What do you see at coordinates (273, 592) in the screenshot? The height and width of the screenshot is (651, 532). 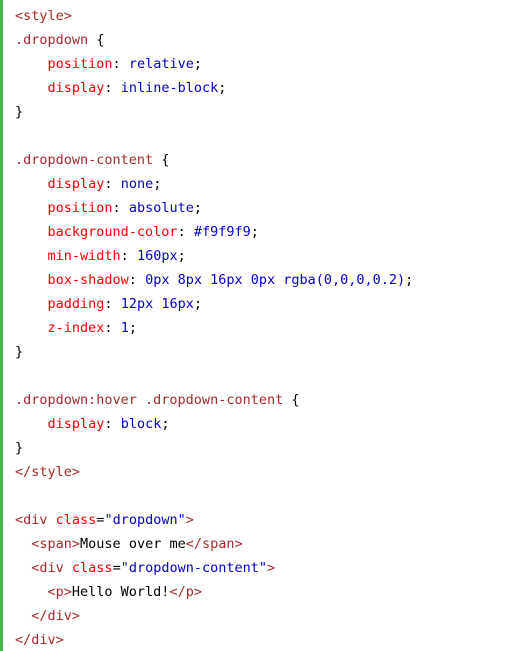 I see `code-line: <p>Hello World!</p>` at bounding box center [273, 592].